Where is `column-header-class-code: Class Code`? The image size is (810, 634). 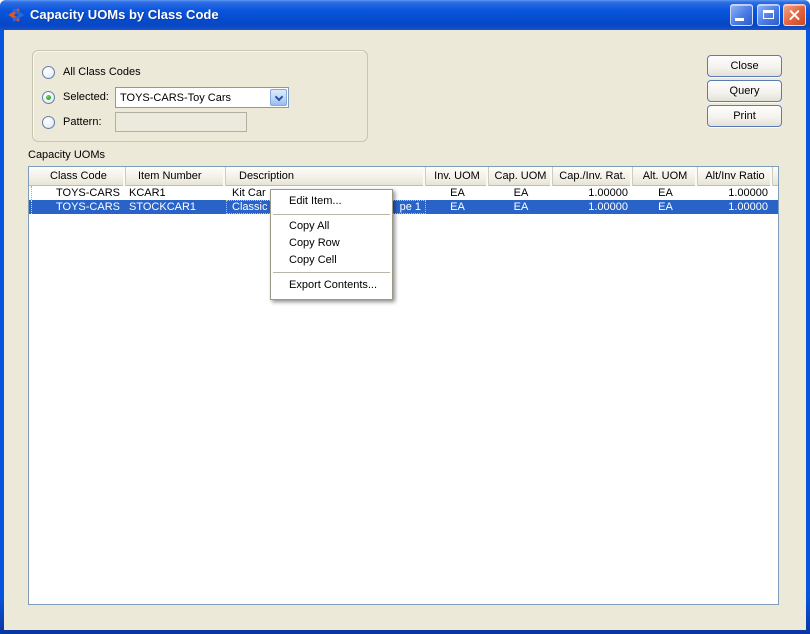
column-header-class-code: Class Code is located at coordinates (77, 176).